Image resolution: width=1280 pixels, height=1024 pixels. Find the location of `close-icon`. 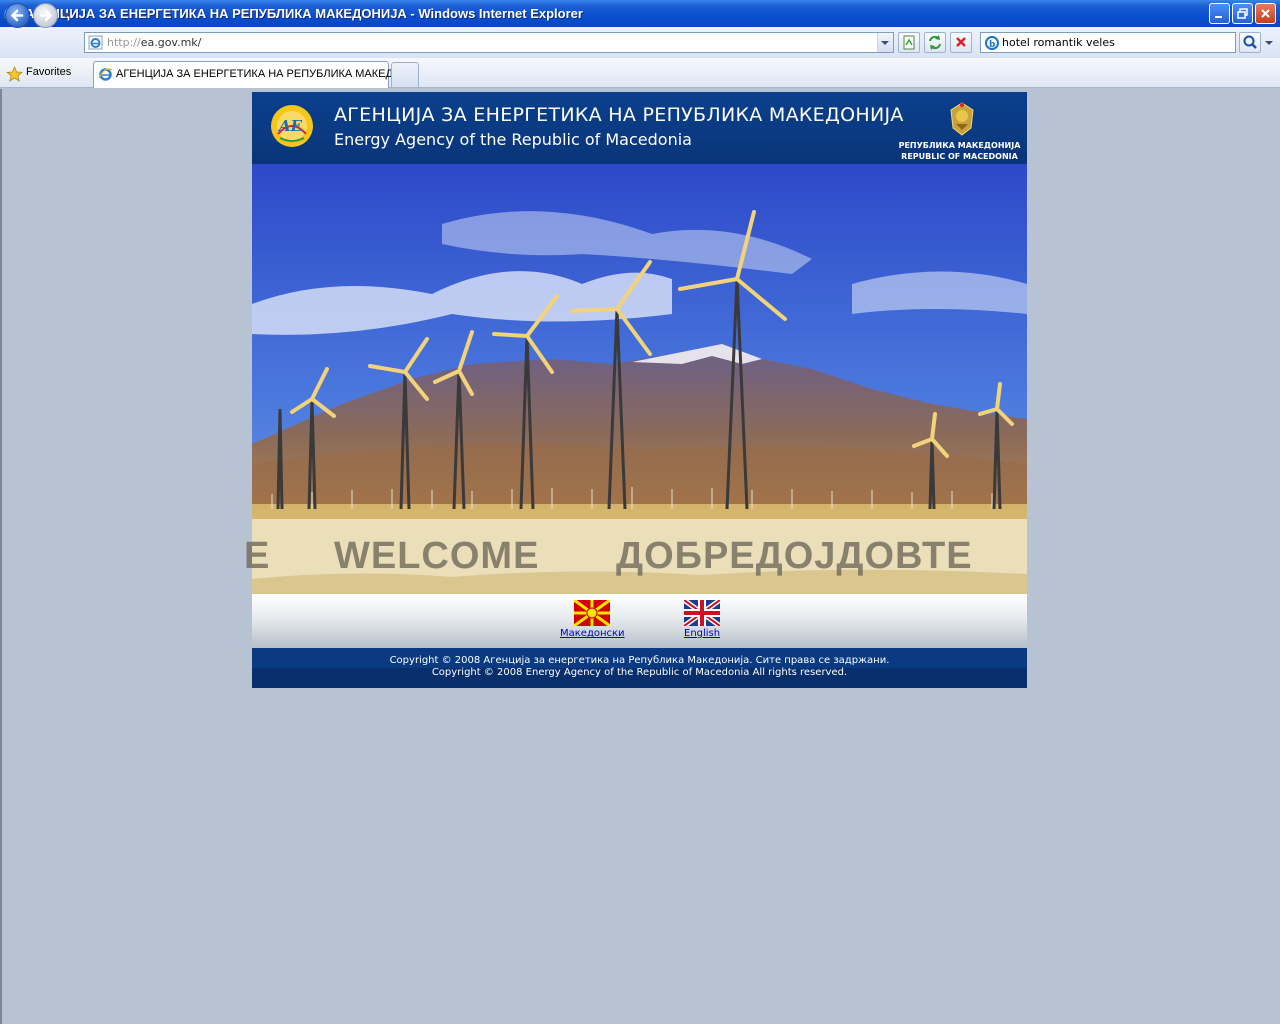

close-icon is located at coordinates (1265, 13).